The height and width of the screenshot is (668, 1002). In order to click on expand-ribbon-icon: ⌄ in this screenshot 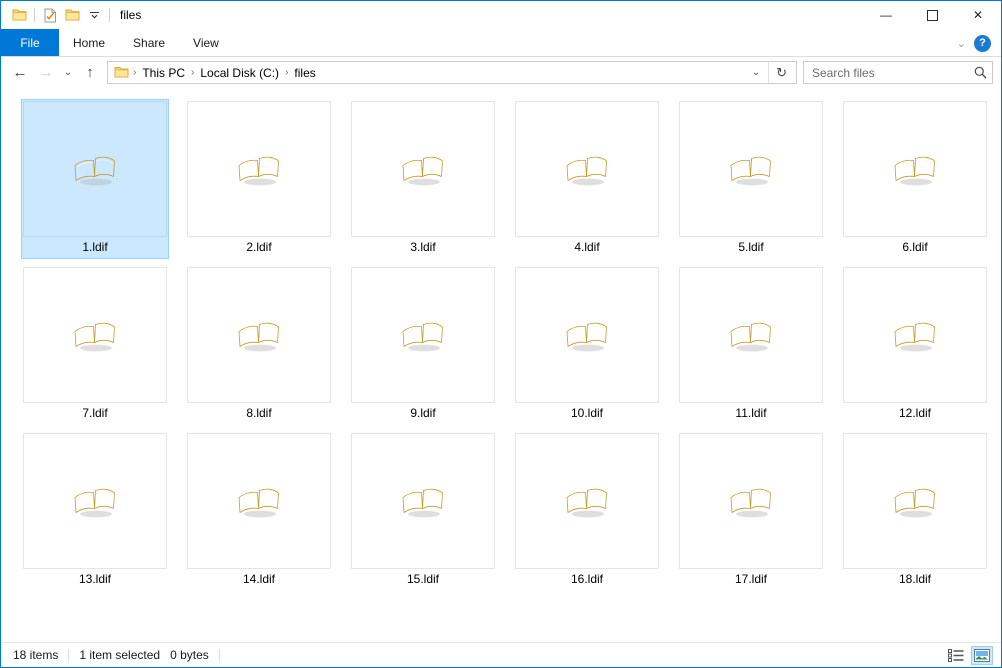, I will do `click(961, 43)`.